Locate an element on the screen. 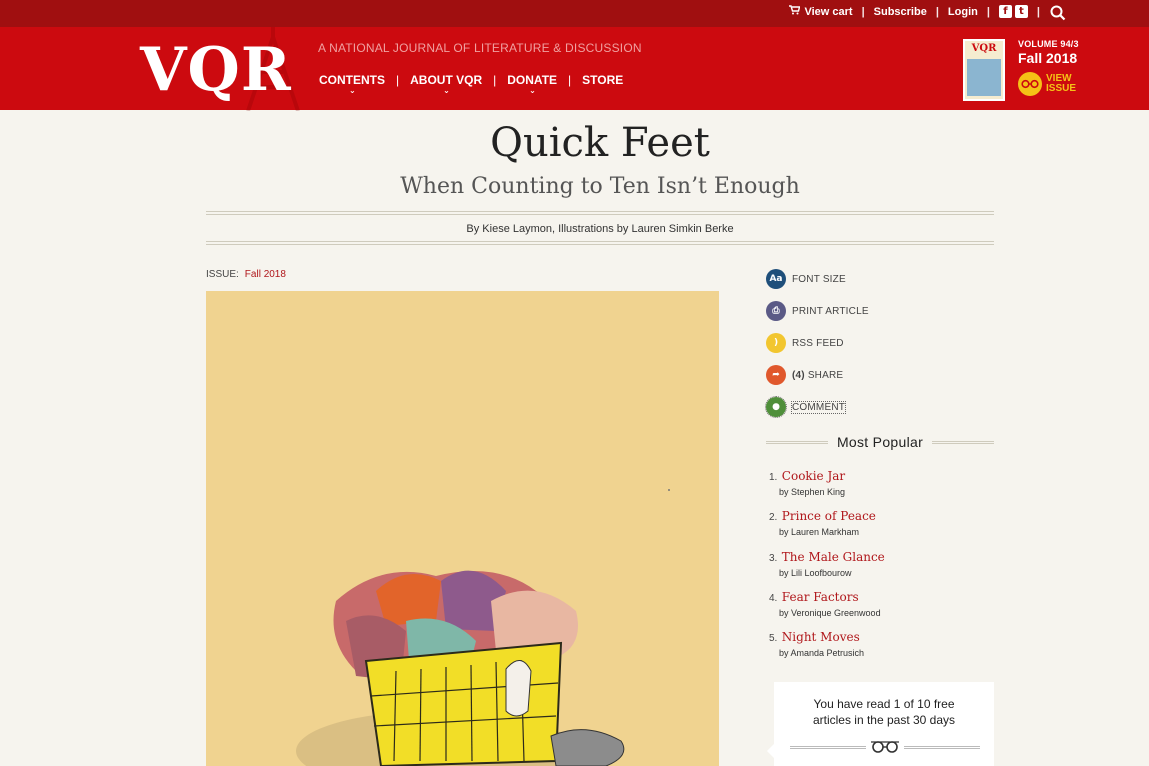 The image size is (1149, 766). popular-title: Prince of Peace is located at coordinates (829, 516).